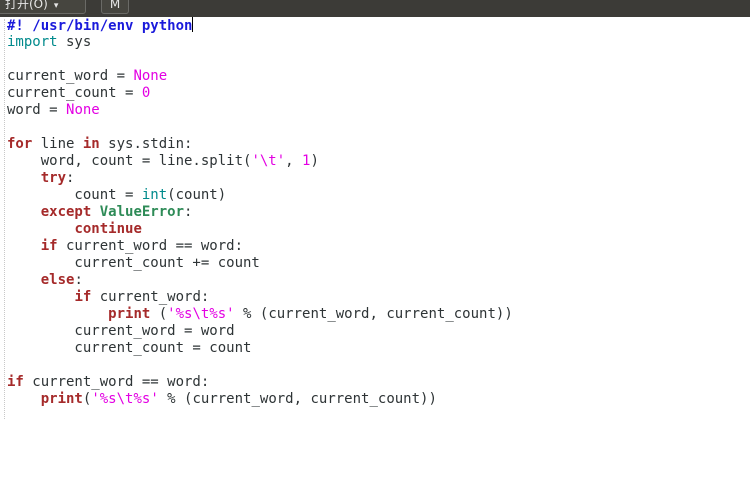  I want to click on code-text: current_count = count, so click(129, 348).